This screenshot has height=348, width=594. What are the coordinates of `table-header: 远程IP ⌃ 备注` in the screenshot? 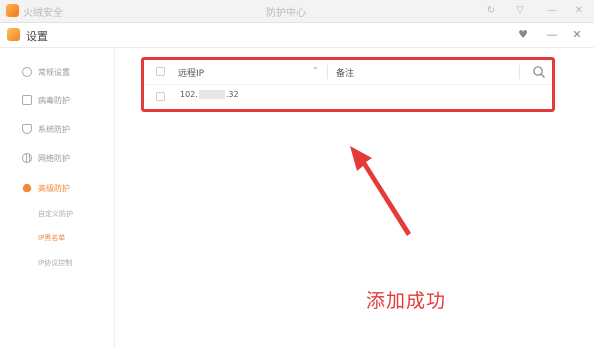 It's located at (348, 72).